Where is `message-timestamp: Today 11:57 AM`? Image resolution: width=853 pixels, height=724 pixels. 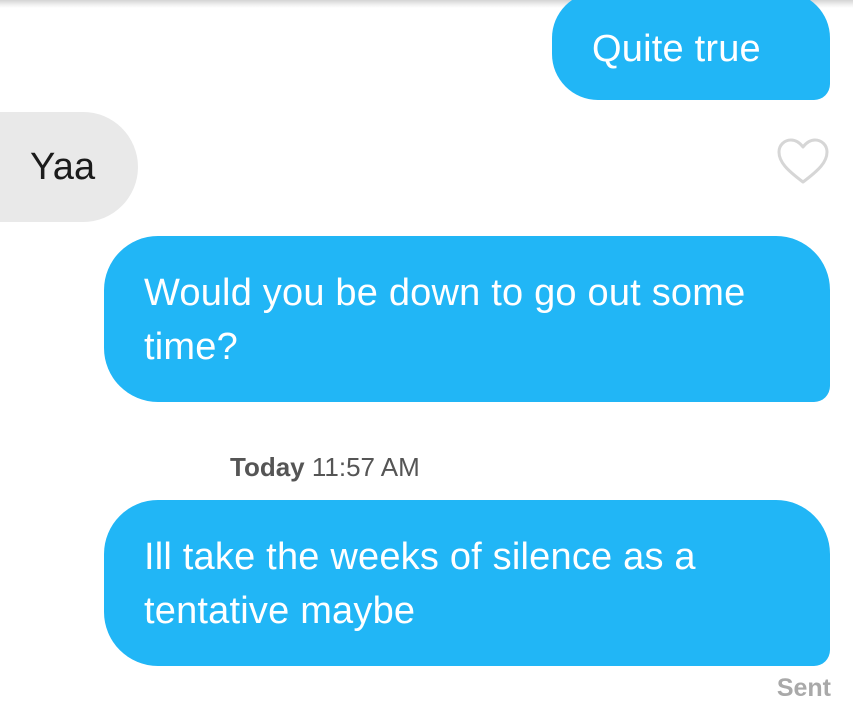 message-timestamp: Today 11:57 AM is located at coordinates (325, 467).